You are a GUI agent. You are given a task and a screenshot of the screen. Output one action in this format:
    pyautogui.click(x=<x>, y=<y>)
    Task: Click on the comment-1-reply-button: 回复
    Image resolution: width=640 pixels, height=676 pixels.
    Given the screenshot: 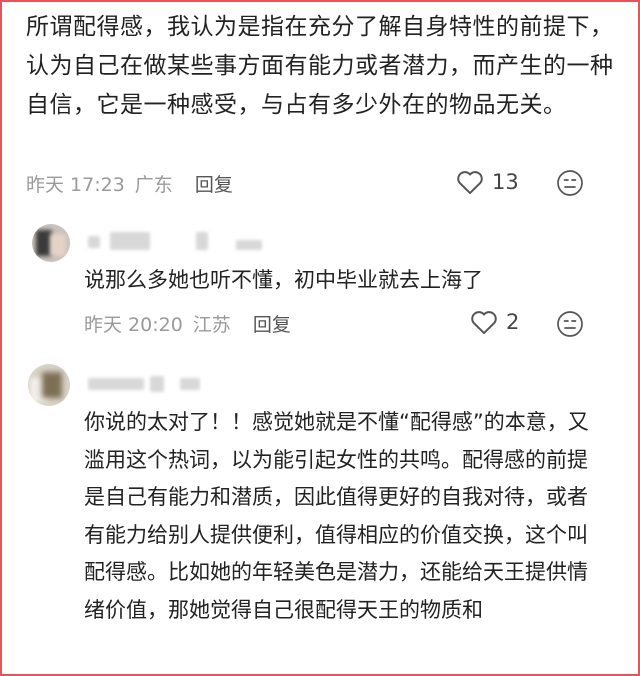 What is the action you would take?
    pyautogui.click(x=214, y=183)
    